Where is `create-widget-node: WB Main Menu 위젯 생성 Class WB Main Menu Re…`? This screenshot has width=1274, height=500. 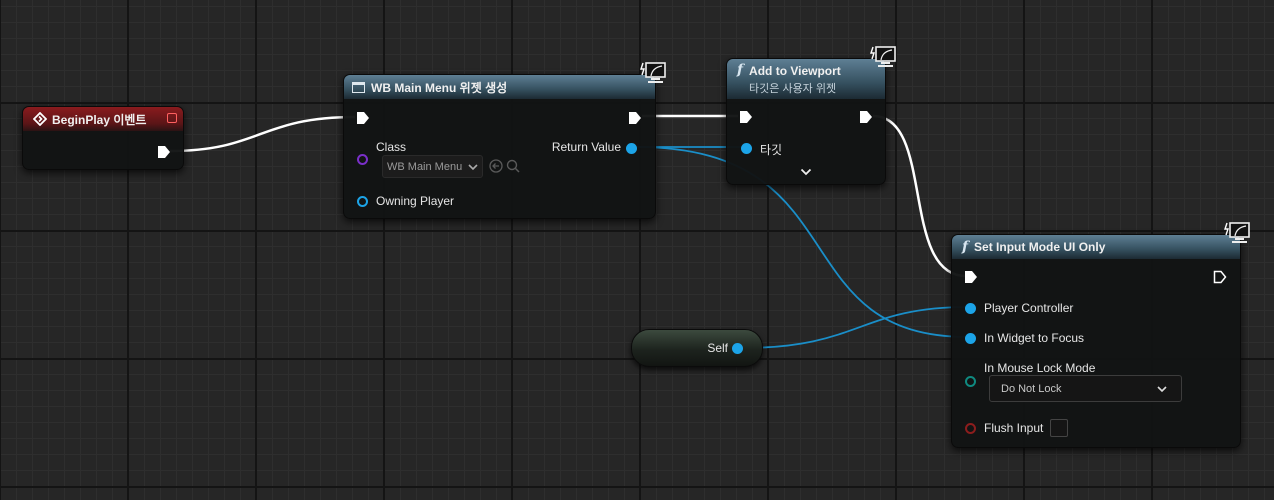
create-widget-node: WB Main Menu 위젯 생성 Class WB Main Menu Re… is located at coordinates (499, 146).